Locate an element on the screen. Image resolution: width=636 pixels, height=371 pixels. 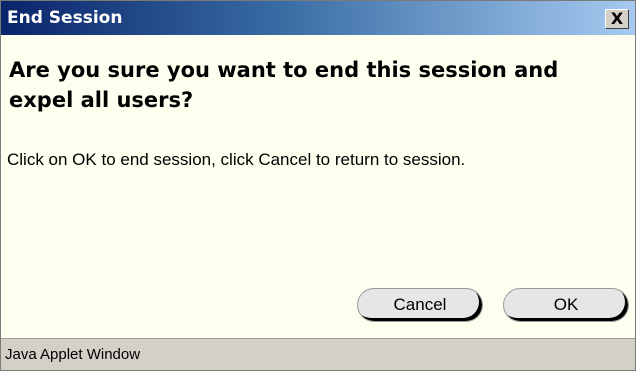
title-bar: End Session X is located at coordinates (318, 18).